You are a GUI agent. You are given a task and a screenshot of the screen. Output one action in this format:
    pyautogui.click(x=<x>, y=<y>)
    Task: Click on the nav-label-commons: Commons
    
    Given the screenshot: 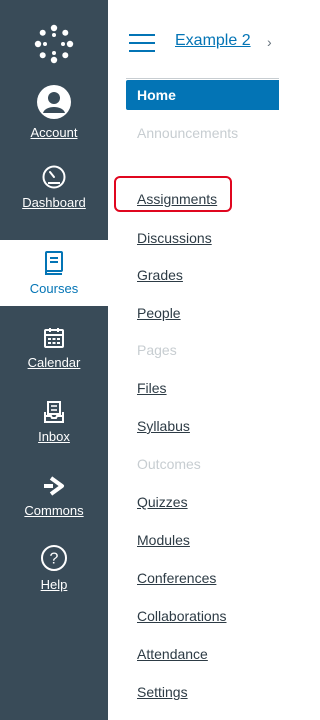 What is the action you would take?
    pyautogui.click(x=54, y=510)
    